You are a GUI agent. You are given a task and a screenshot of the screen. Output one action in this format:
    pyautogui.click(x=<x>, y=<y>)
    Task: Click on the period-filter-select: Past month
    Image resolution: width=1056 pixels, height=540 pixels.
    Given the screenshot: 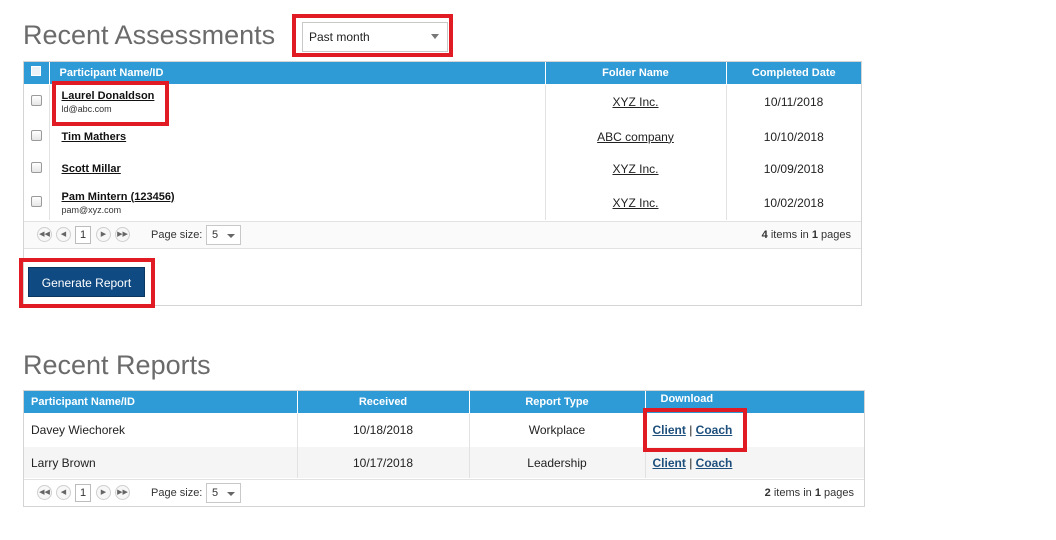 What is the action you would take?
    pyautogui.click(x=375, y=37)
    